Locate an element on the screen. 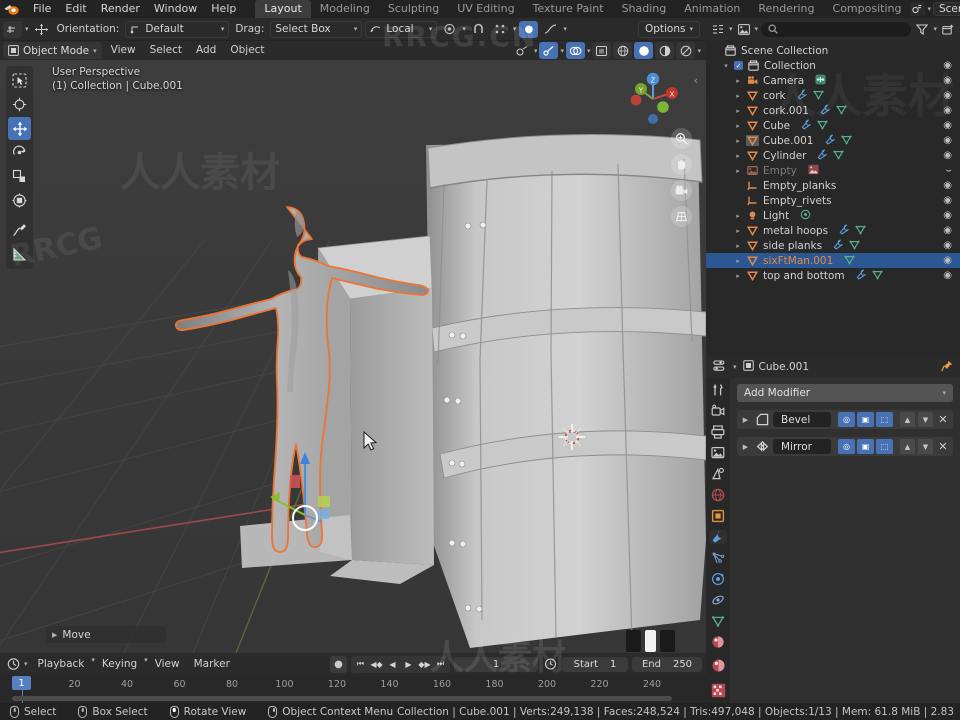 The width and height of the screenshot is (960, 720). rotate-tool is located at coordinates (19, 152).